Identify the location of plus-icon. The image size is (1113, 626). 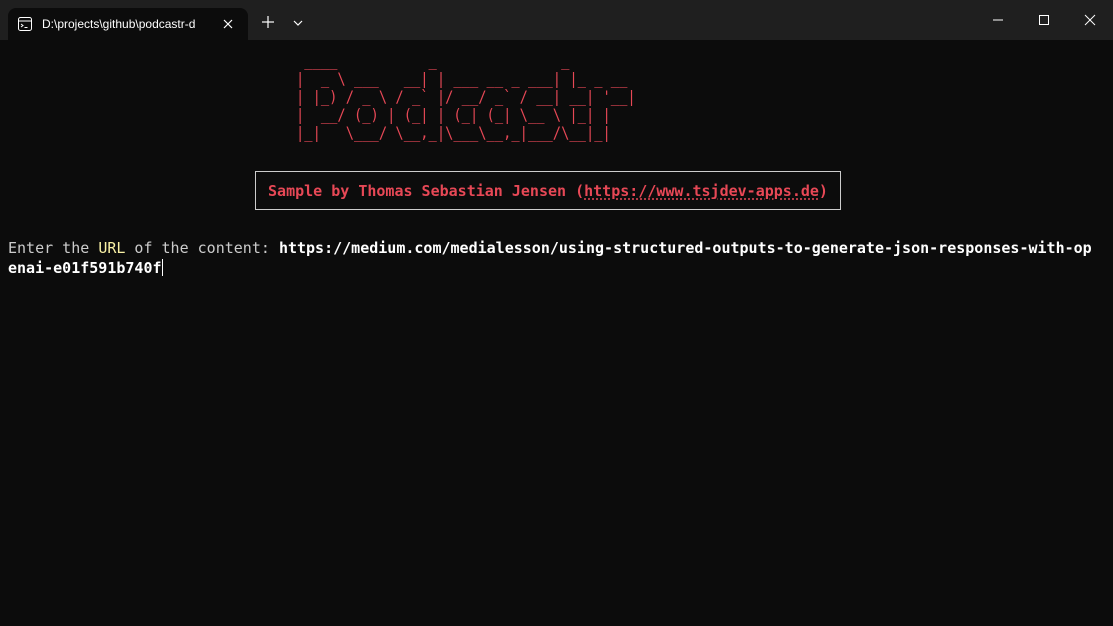
(268, 22).